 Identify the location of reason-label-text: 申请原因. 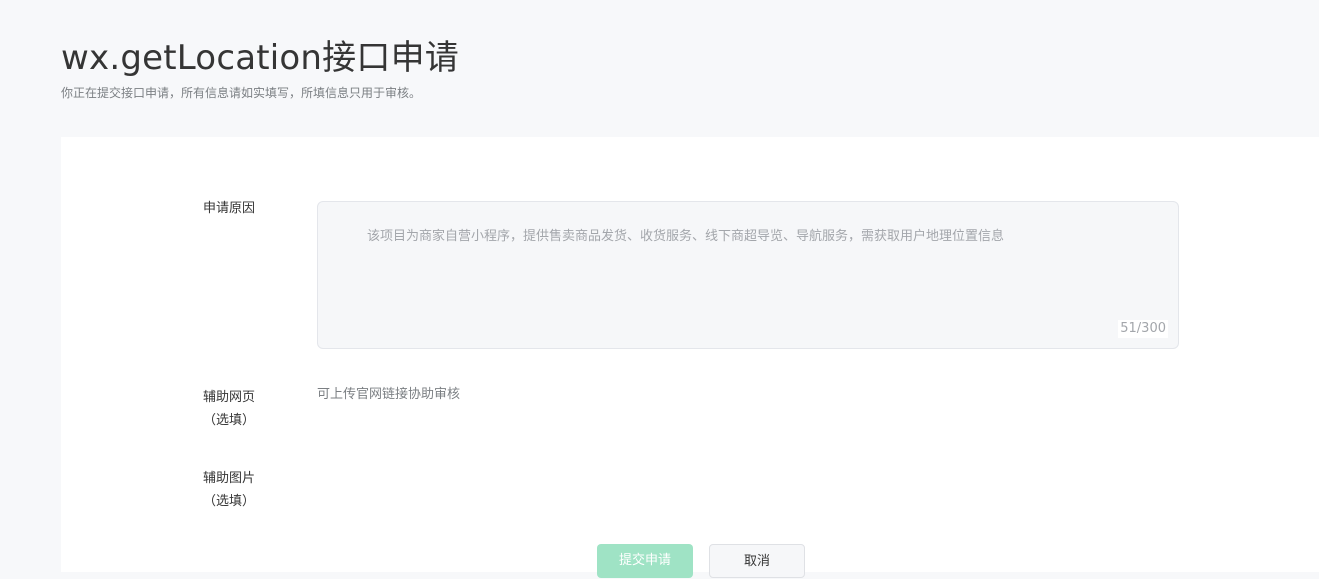
(228, 208).